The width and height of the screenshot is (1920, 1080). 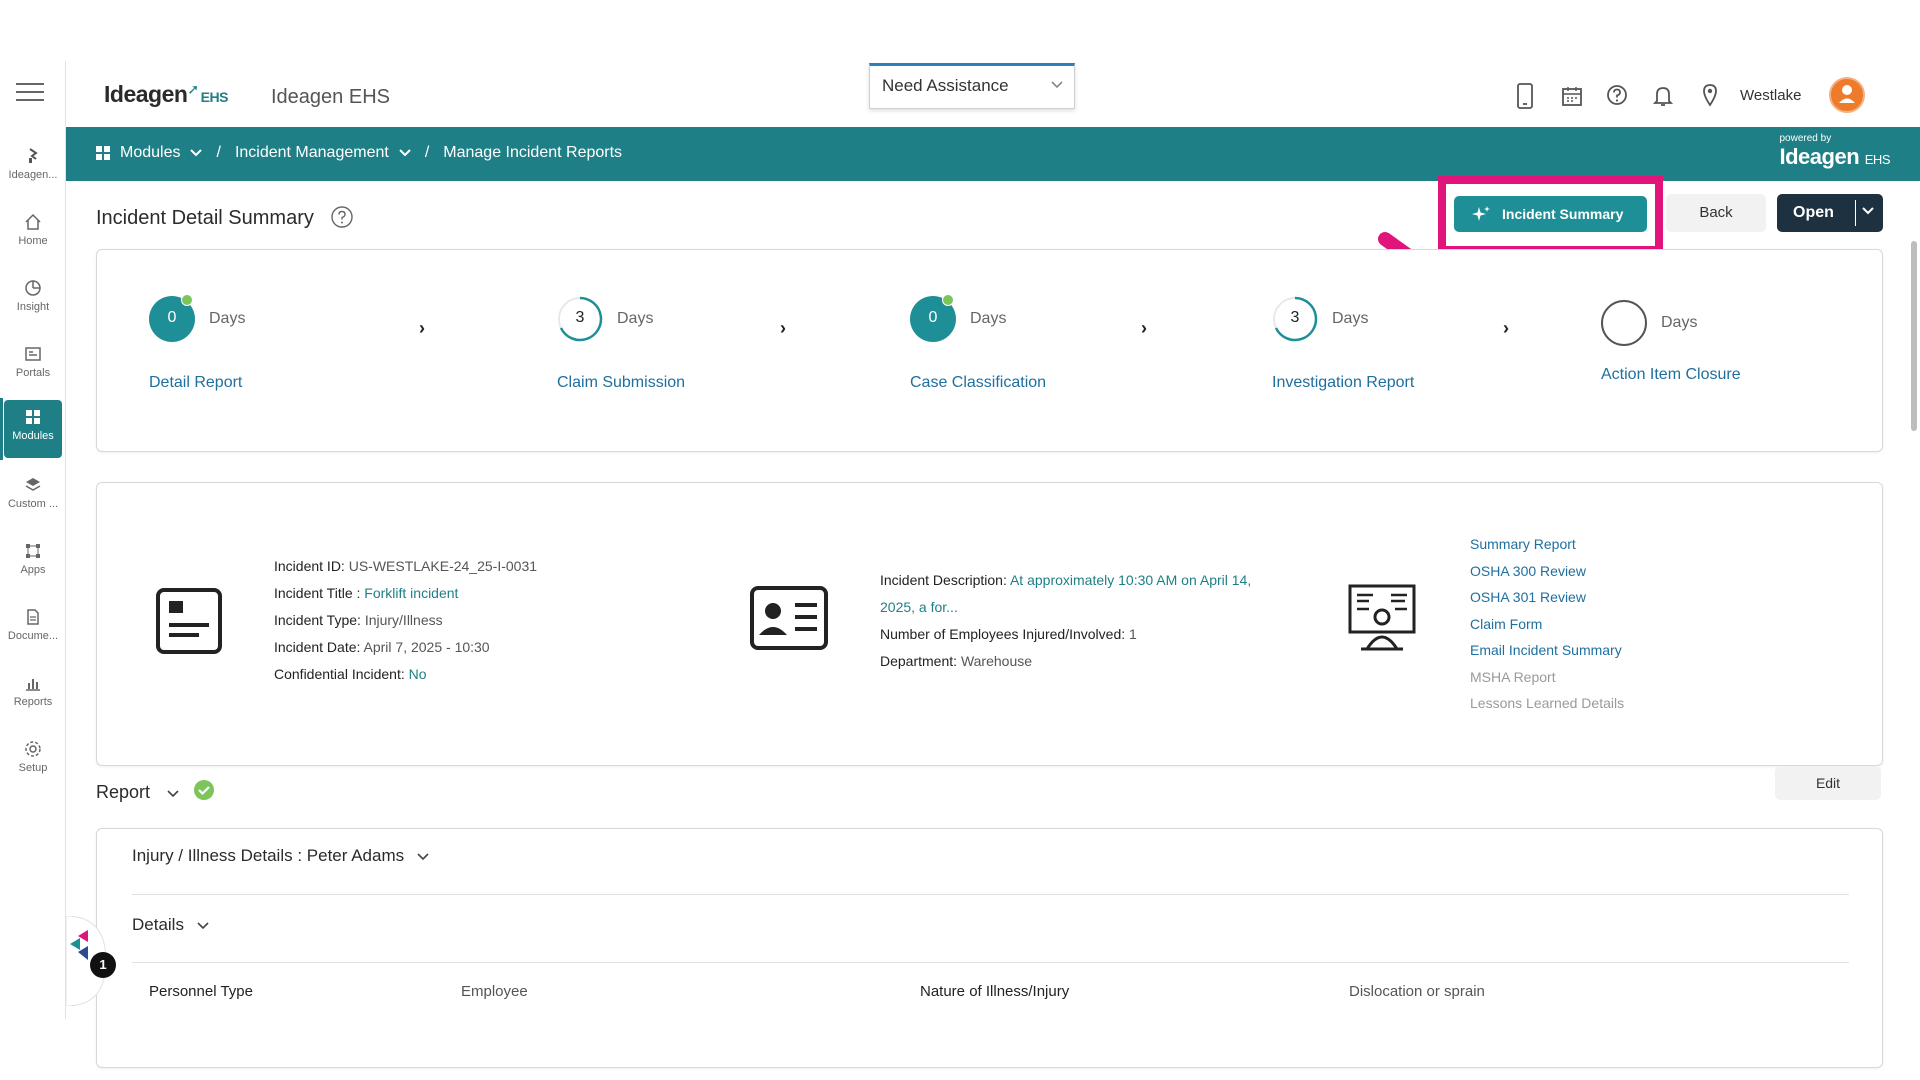 What do you see at coordinates (1847, 95) in the screenshot?
I see `user-avatar` at bounding box center [1847, 95].